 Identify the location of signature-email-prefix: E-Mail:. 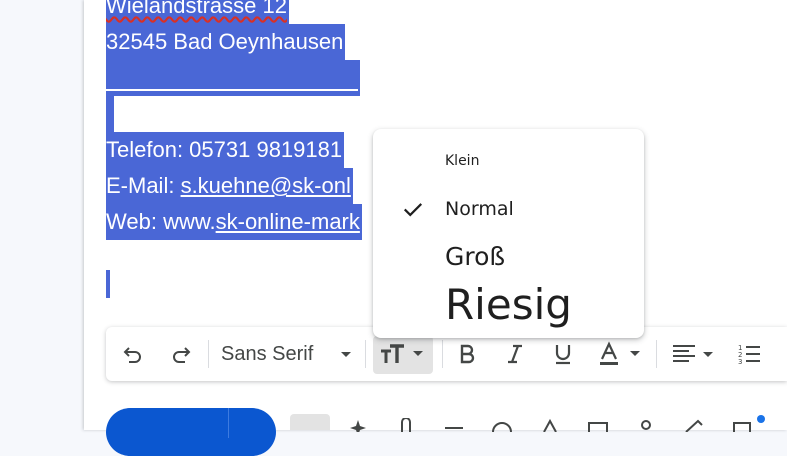
(143, 185).